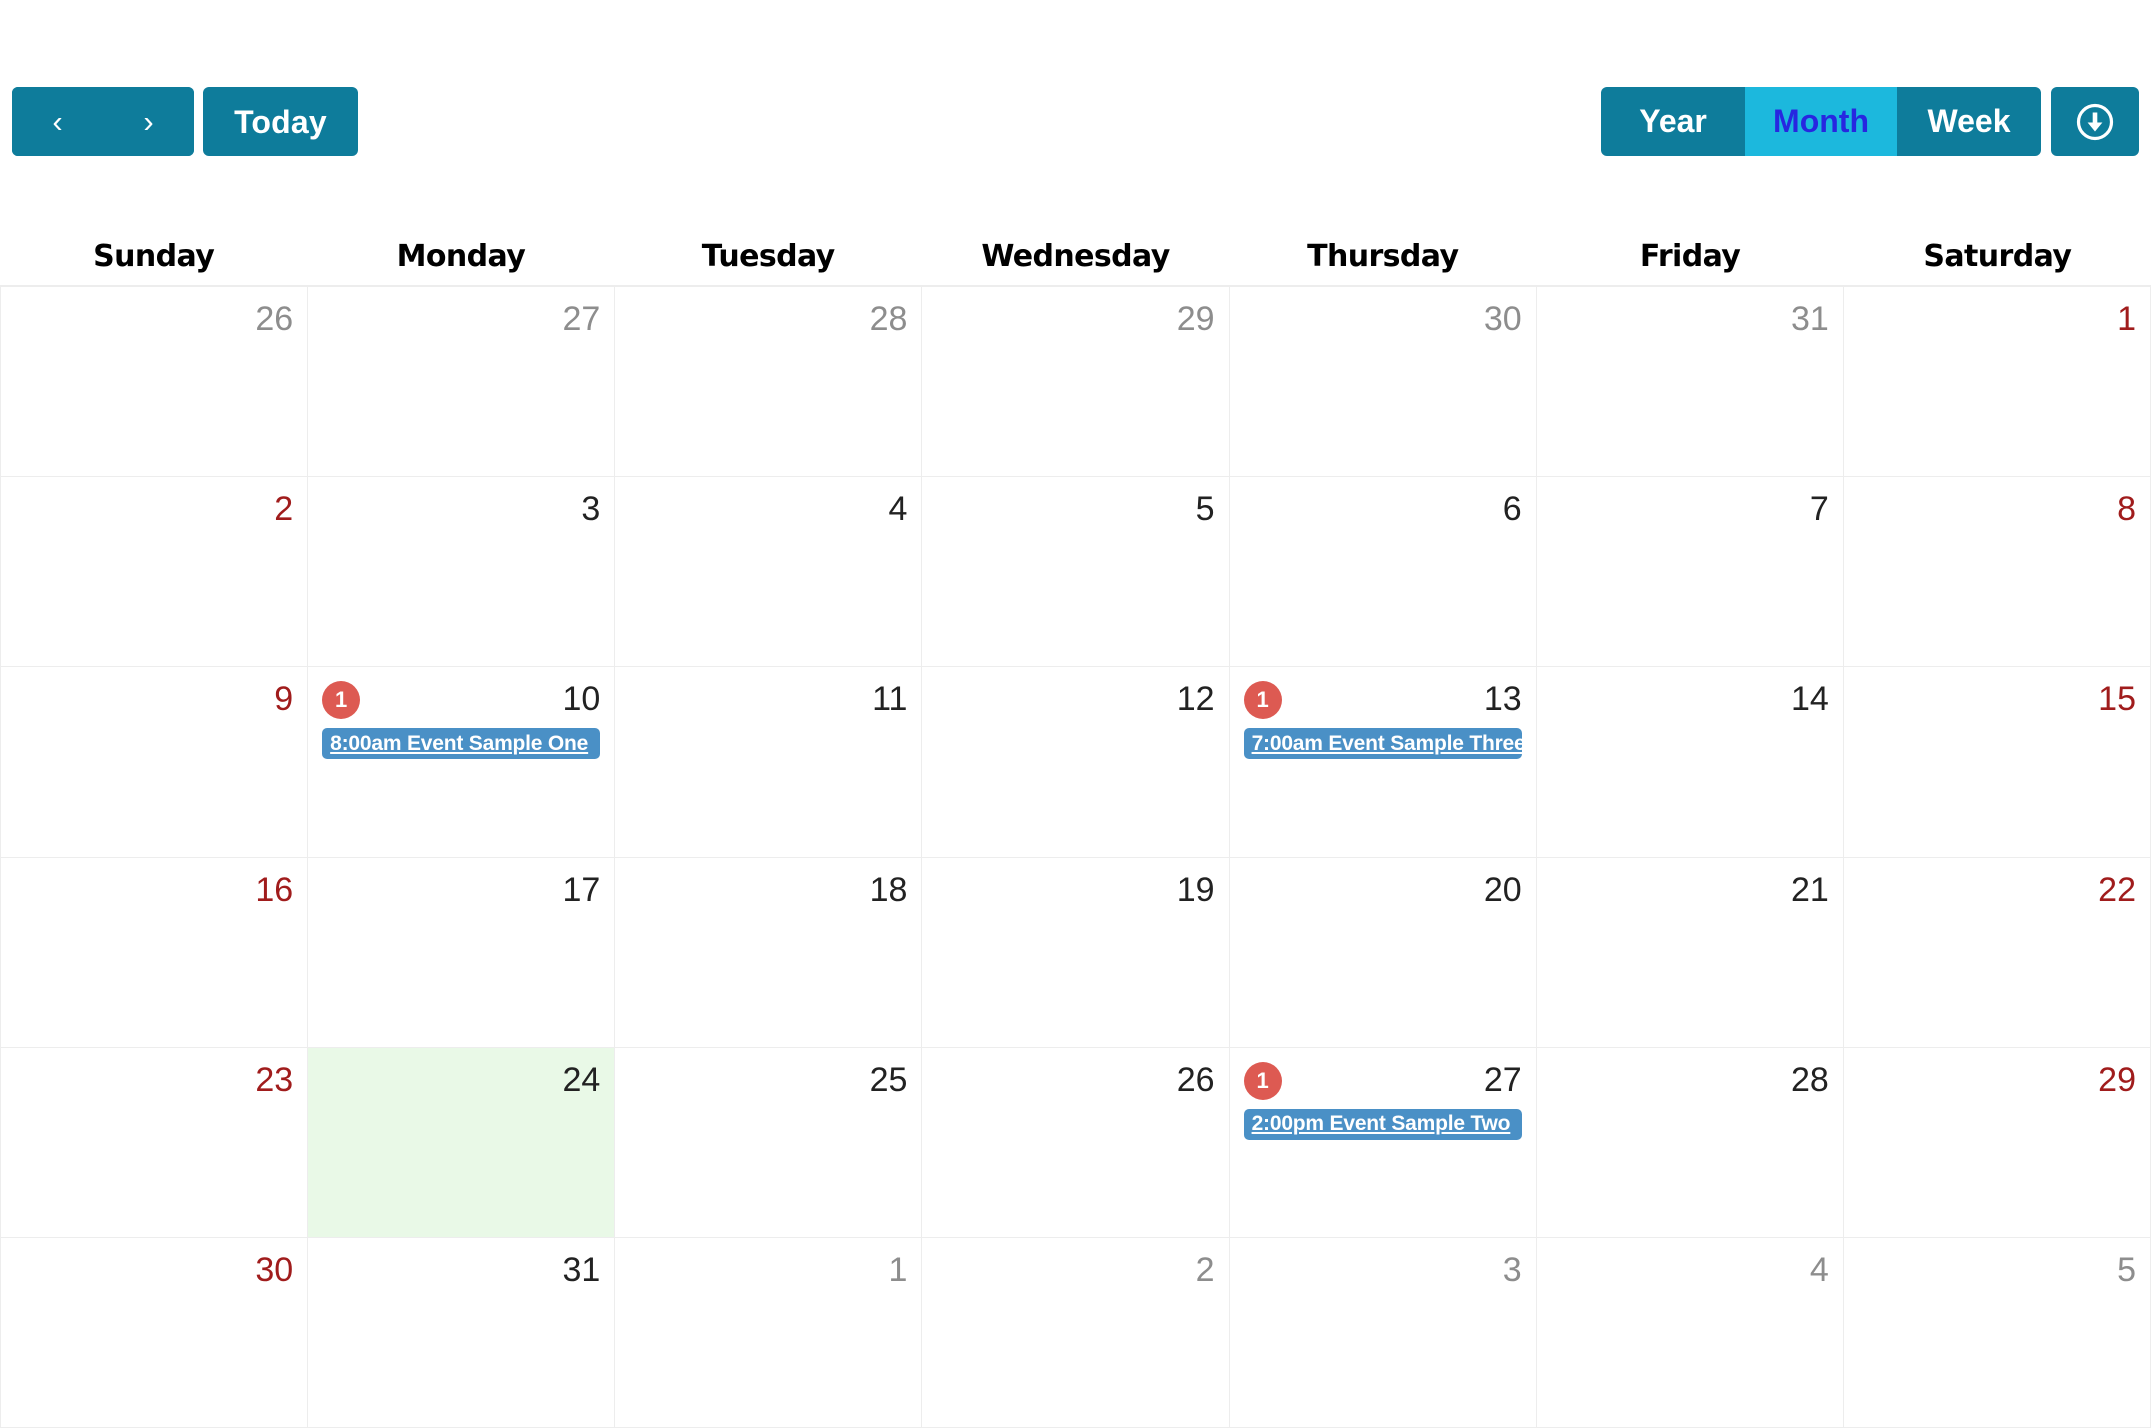 The height and width of the screenshot is (1428, 2151). What do you see at coordinates (1969, 121) in the screenshot?
I see `view-button-week: Week` at bounding box center [1969, 121].